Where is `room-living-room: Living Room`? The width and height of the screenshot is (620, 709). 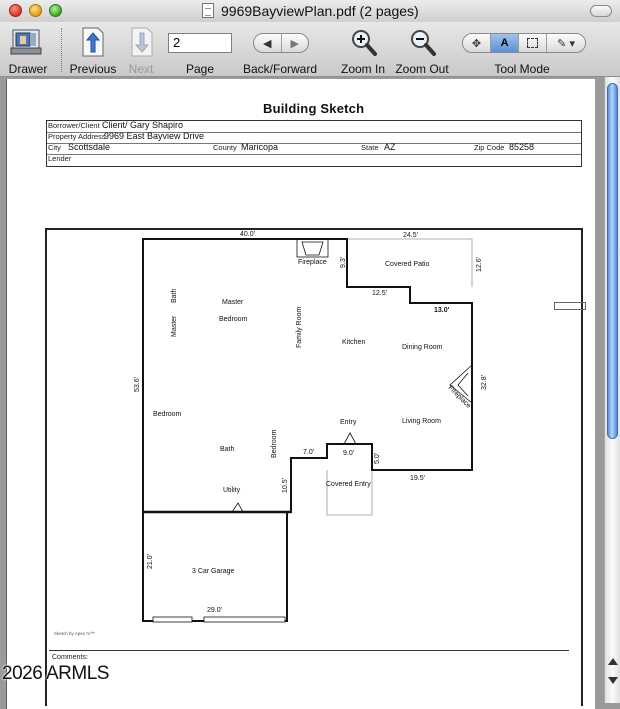 room-living-room: Living Room is located at coordinates (421, 421).